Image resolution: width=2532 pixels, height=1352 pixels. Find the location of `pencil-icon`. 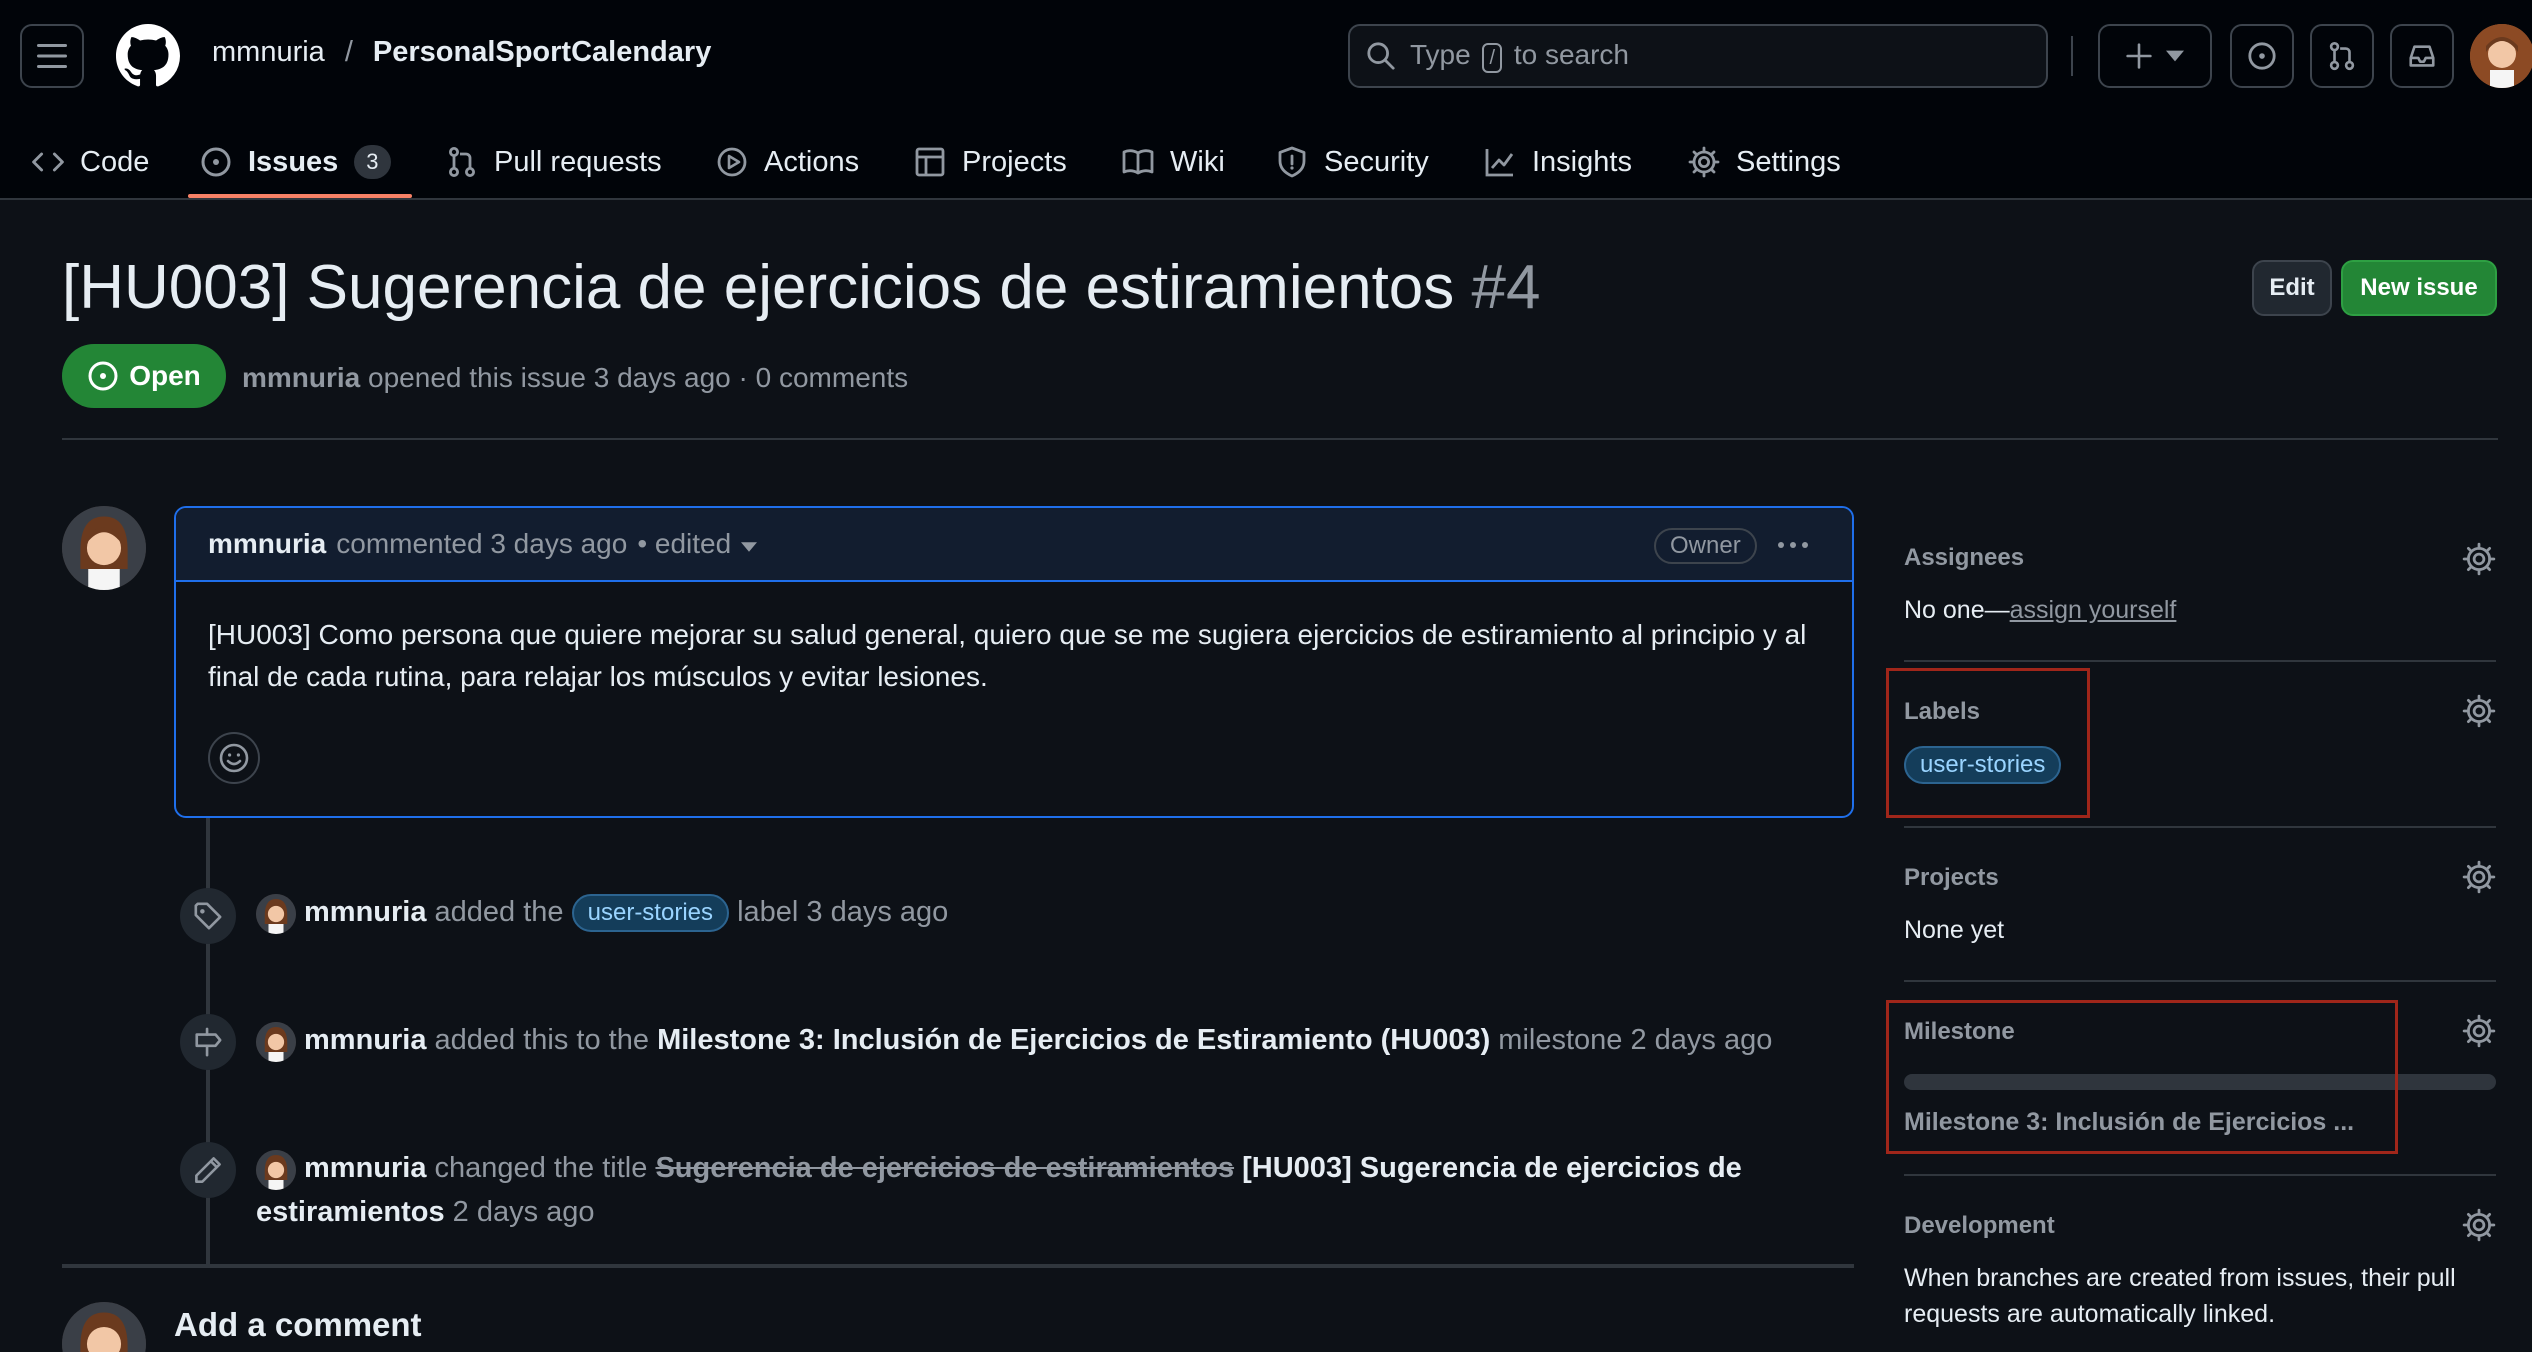

pencil-icon is located at coordinates (208, 1170).